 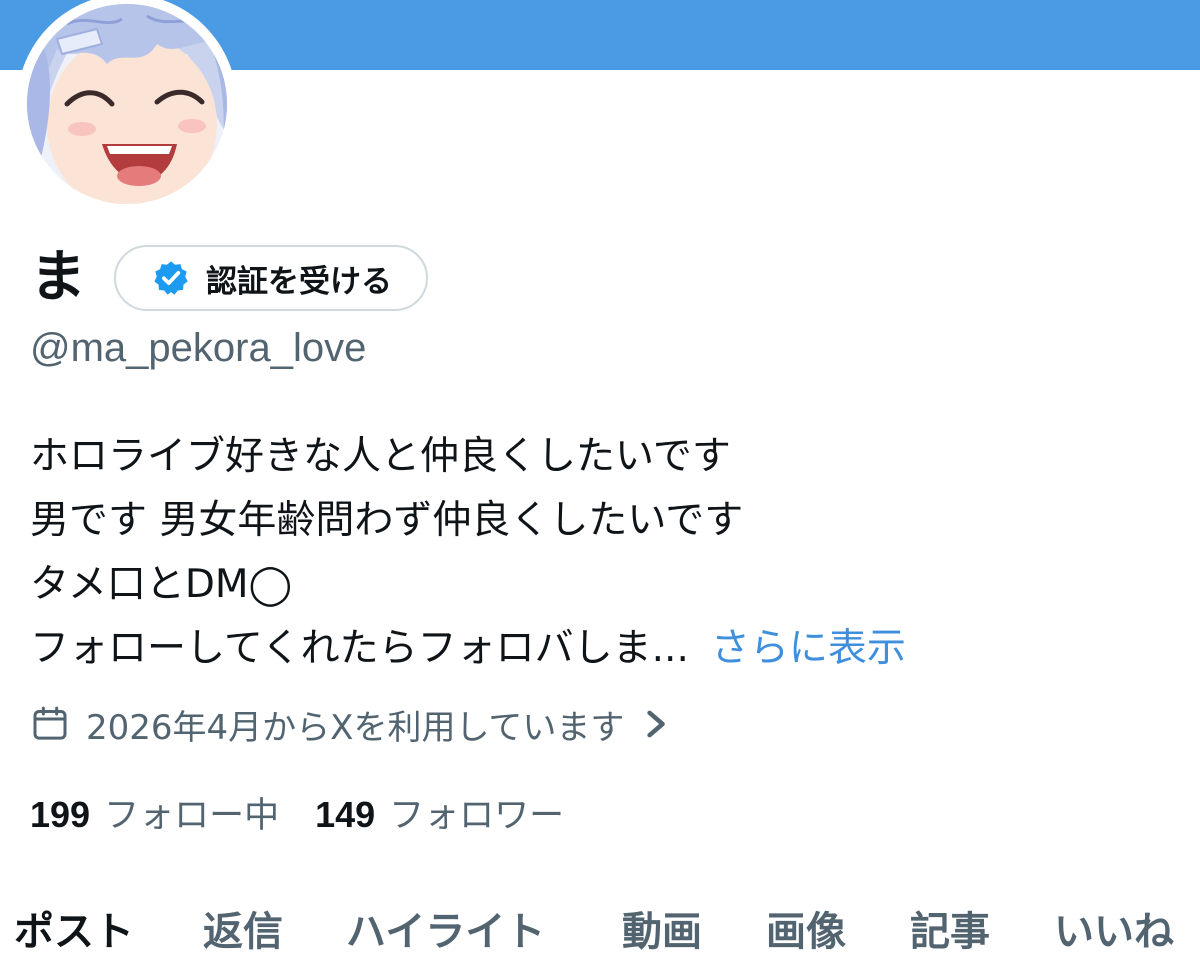 I want to click on joined-date-link: 2026年4月からXを利用しています, so click(x=350, y=724).